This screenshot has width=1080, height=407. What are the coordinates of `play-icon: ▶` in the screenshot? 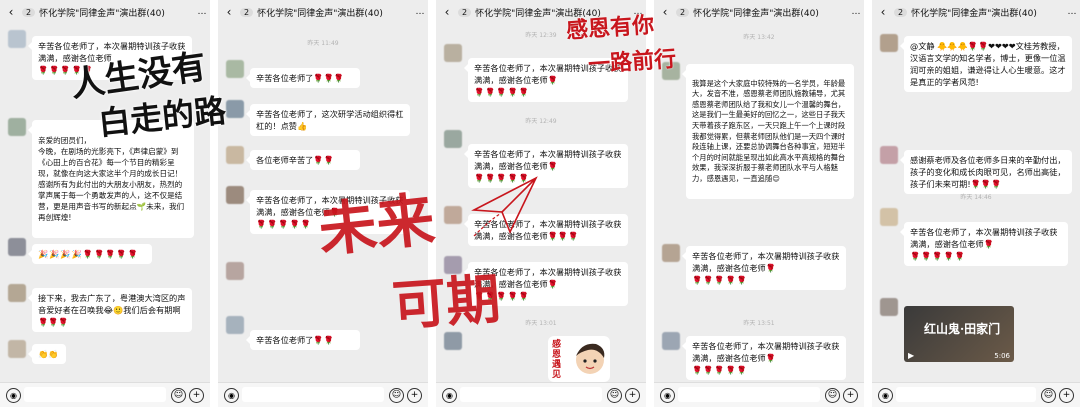 It's located at (911, 355).